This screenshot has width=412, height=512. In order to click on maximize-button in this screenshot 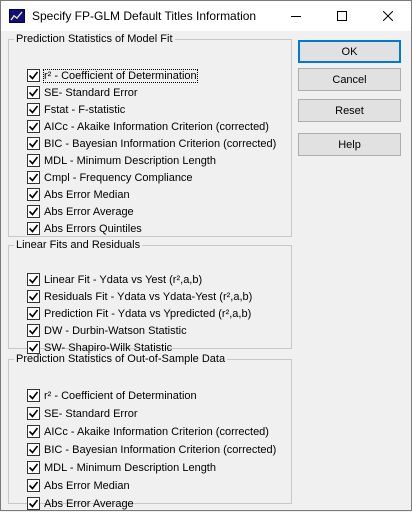, I will do `click(342, 16)`.